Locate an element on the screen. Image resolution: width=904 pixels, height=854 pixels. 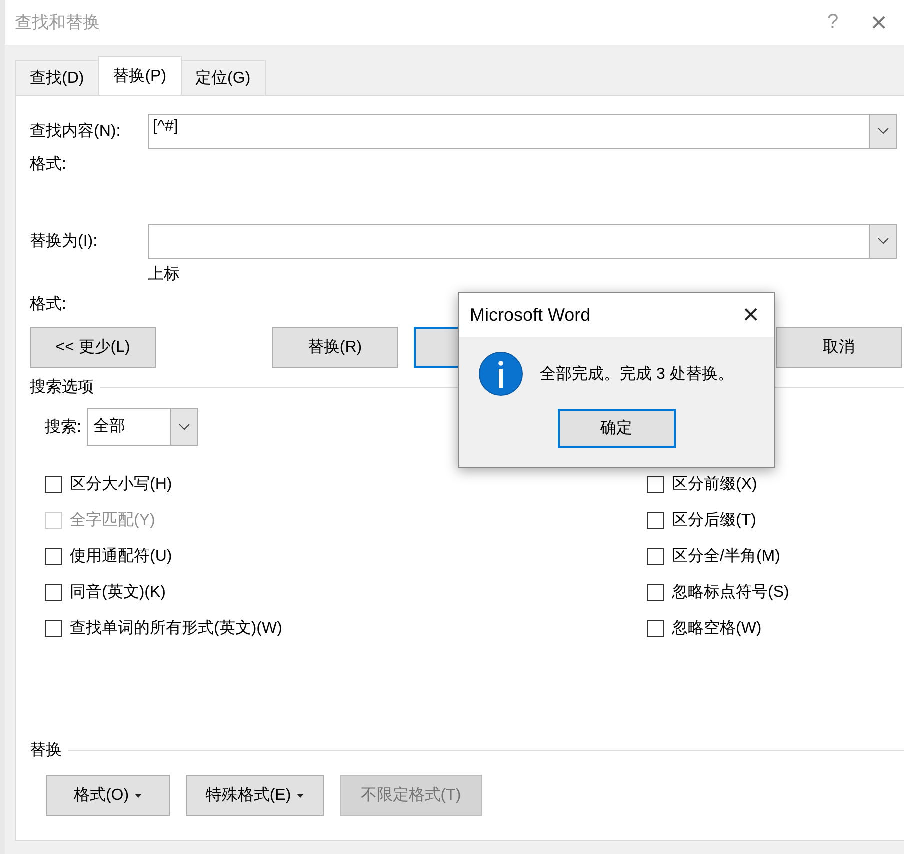
checkbox-label: 忽略标点符号(S) is located at coordinates (731, 592).